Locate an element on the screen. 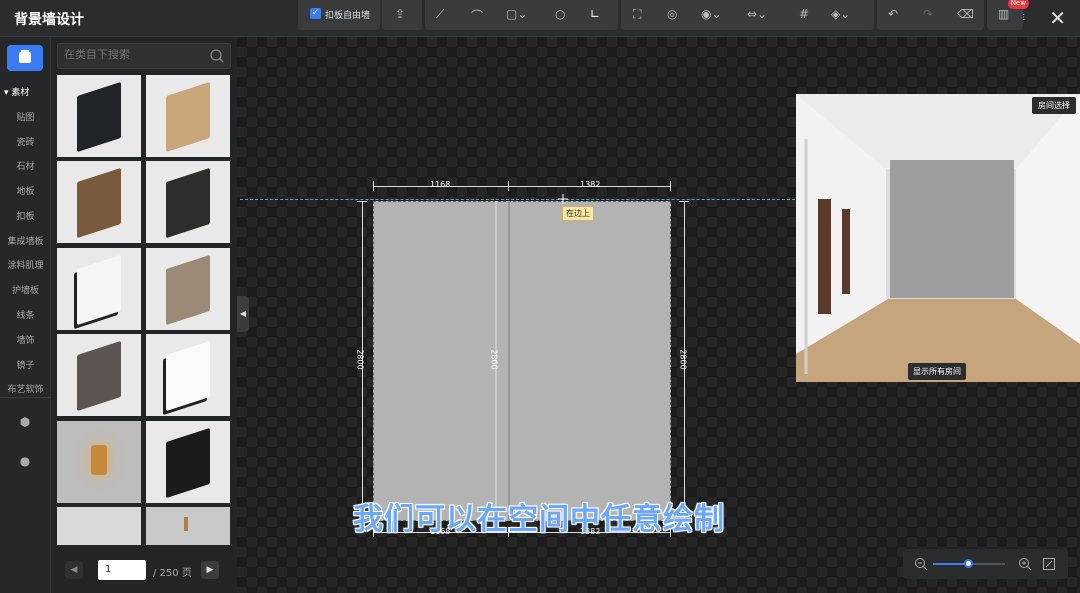  search-icon is located at coordinates (217, 56).